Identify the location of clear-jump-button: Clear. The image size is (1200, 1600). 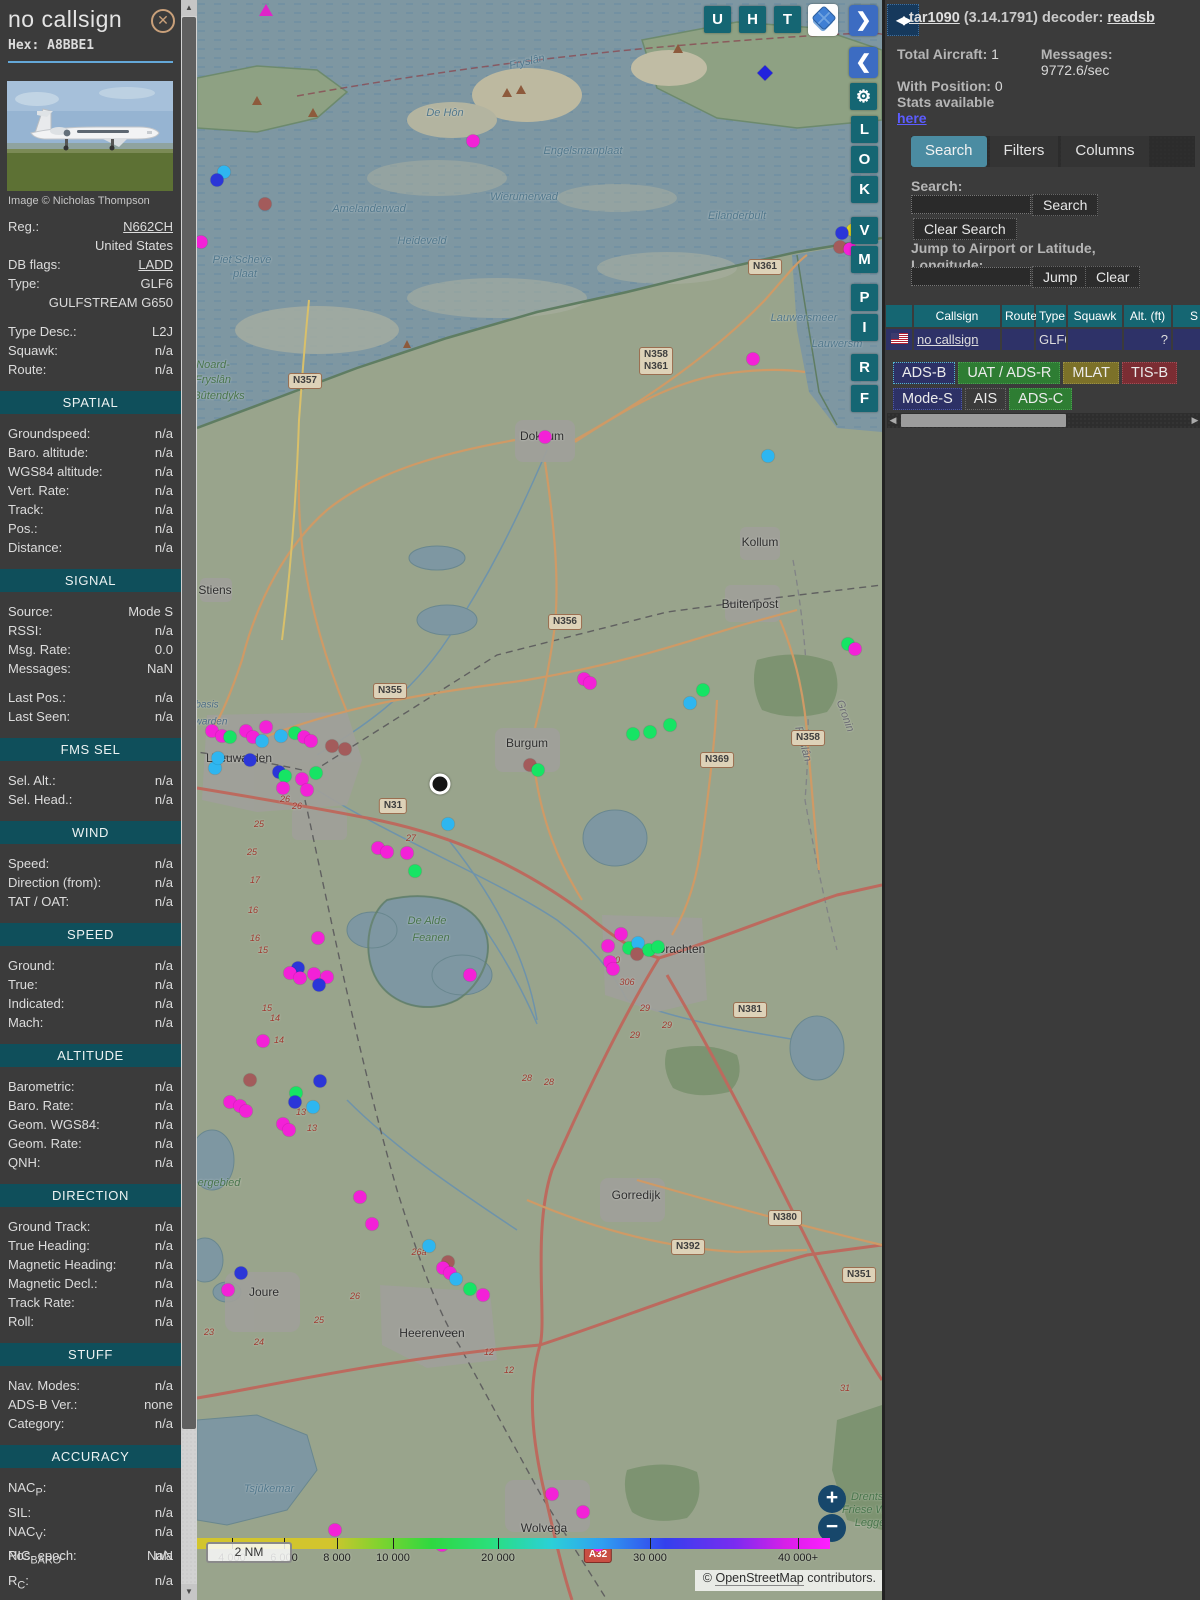
(1113, 277).